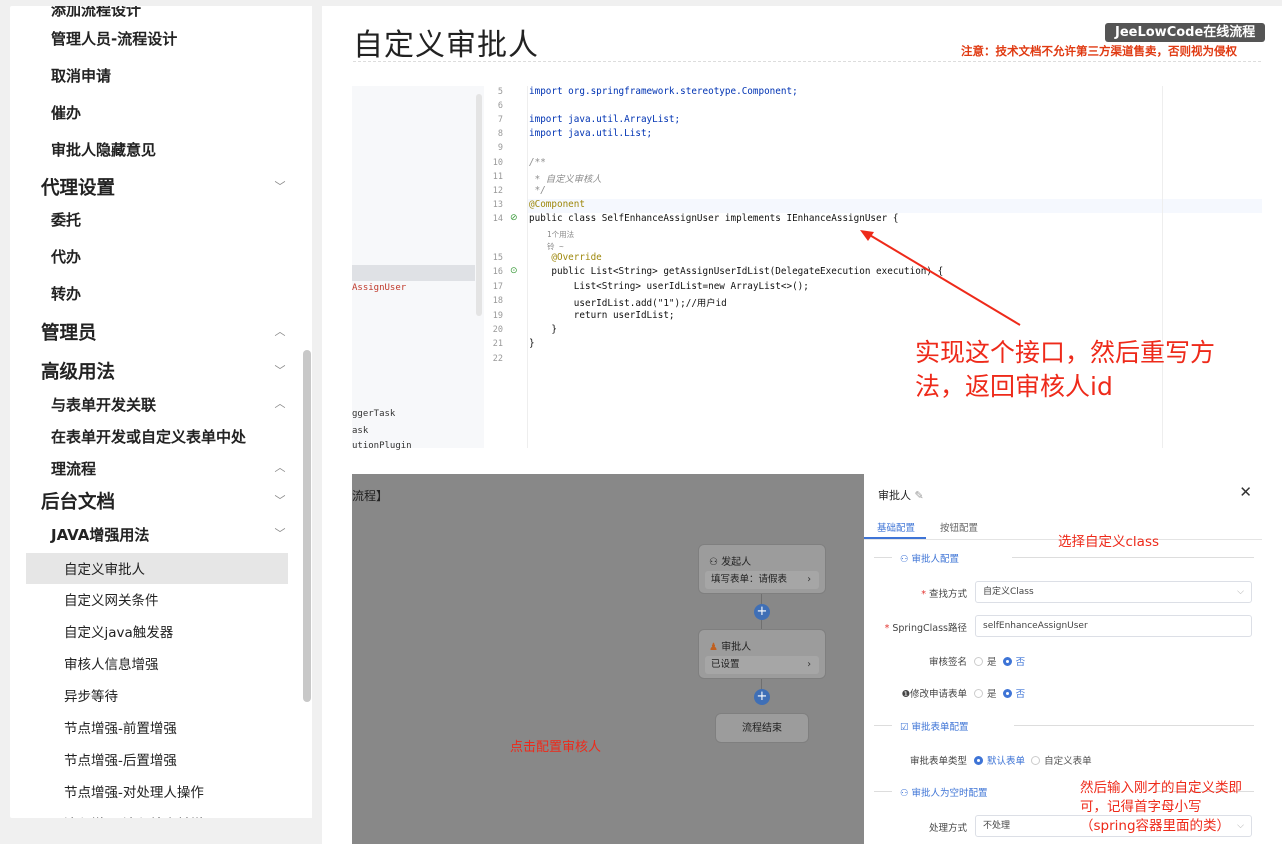  What do you see at coordinates (762, 569) in the screenshot?
I see `start-node: ⚇ 发起人 填写表单：请假表 ›` at bounding box center [762, 569].